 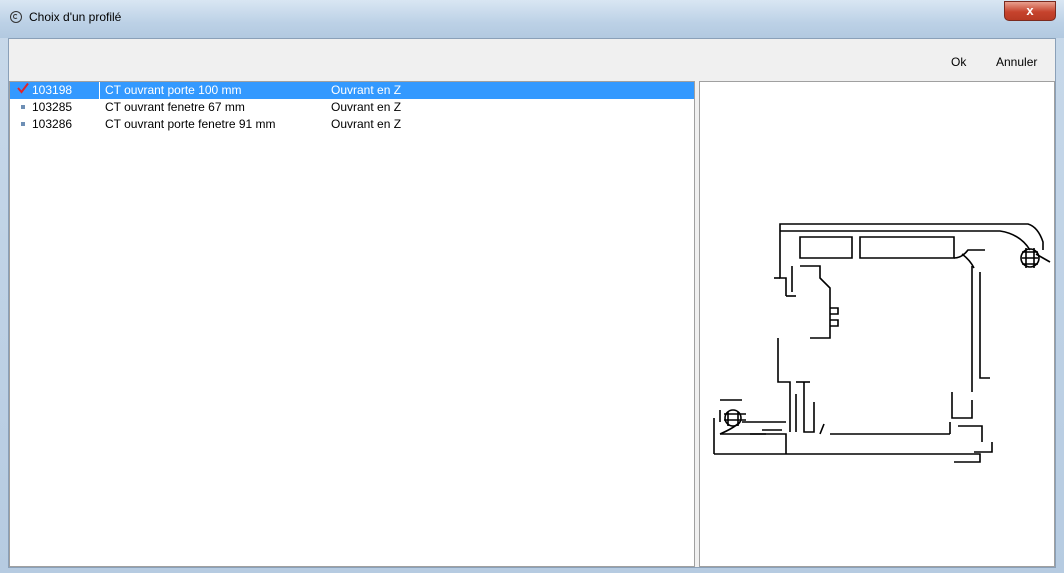 I want to click on title-bar: Choix d'un profilé x, so click(x=532, y=19).